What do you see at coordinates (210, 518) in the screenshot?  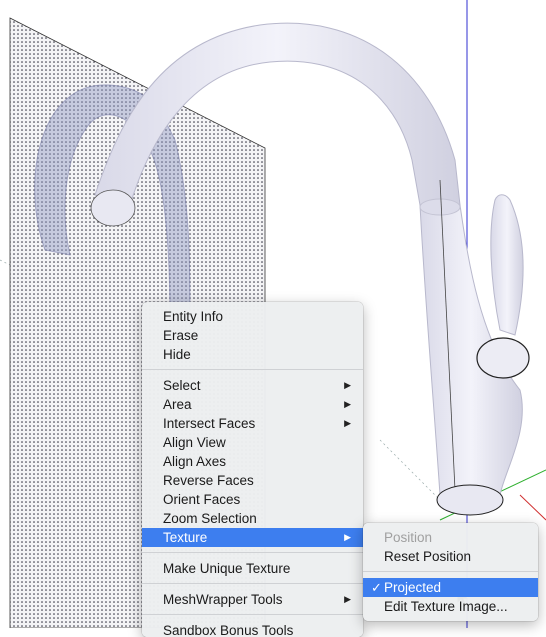 I see `menu-item-label: Zoom Selection` at bounding box center [210, 518].